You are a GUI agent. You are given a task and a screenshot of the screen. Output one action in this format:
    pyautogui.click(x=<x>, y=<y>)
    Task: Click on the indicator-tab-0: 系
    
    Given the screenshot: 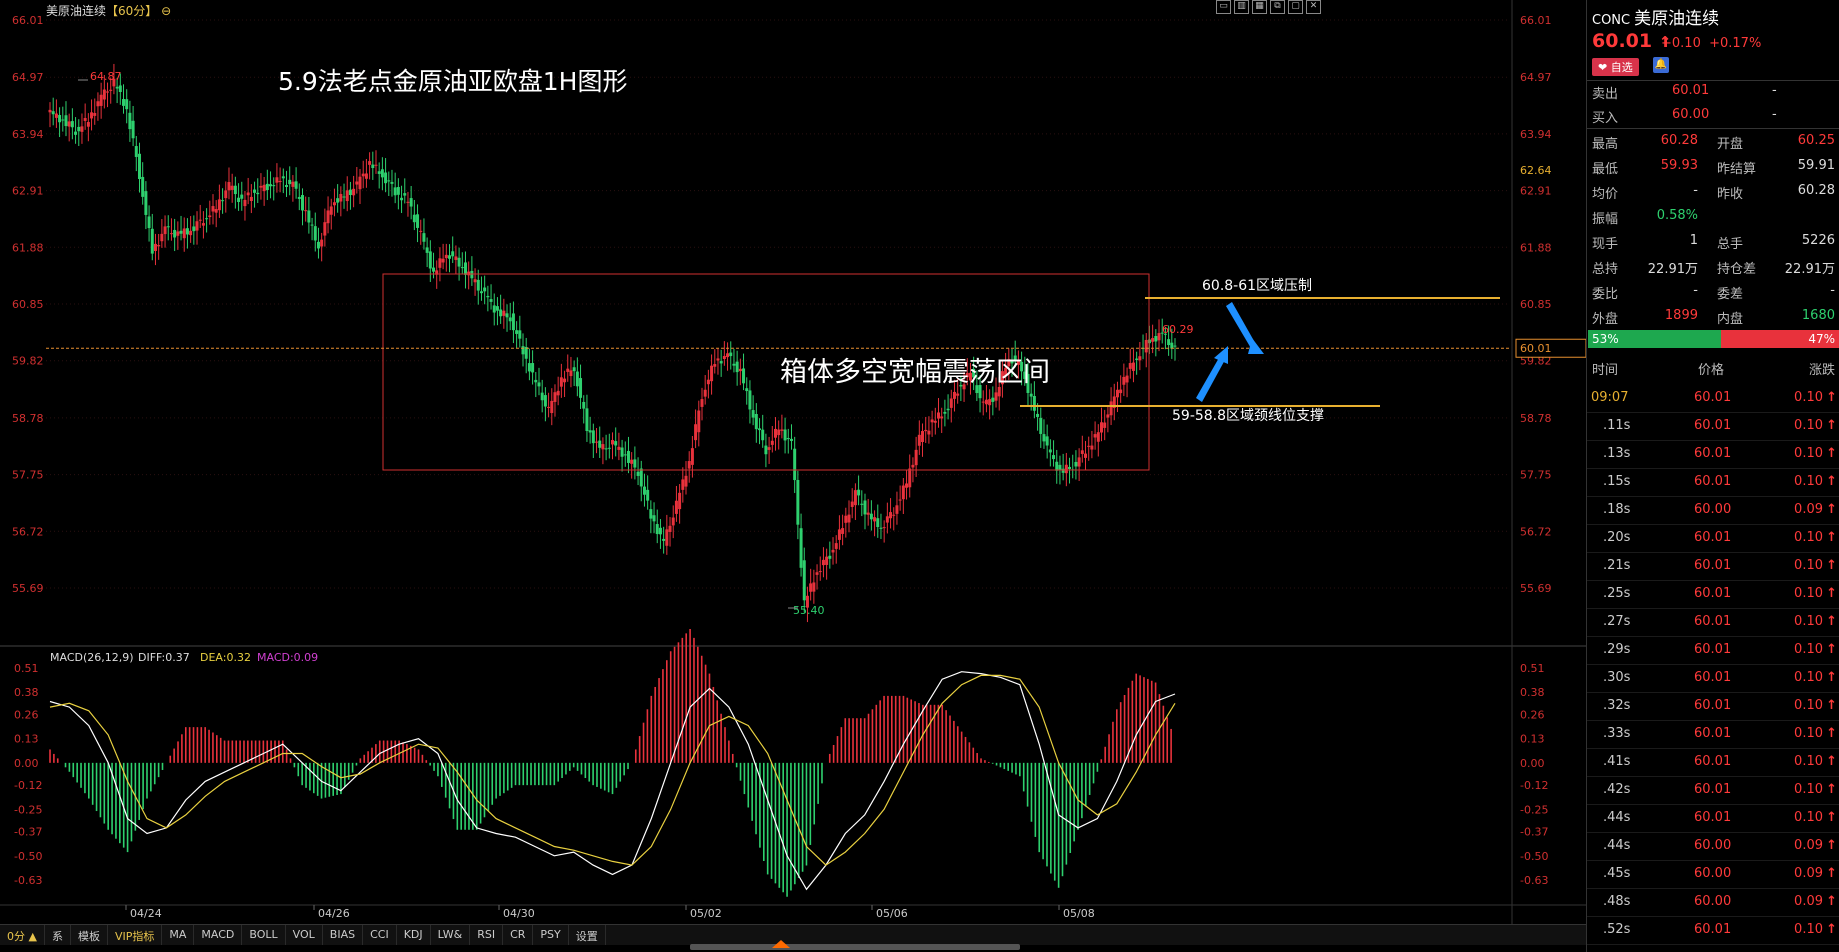 What is the action you would take?
    pyautogui.click(x=58, y=935)
    